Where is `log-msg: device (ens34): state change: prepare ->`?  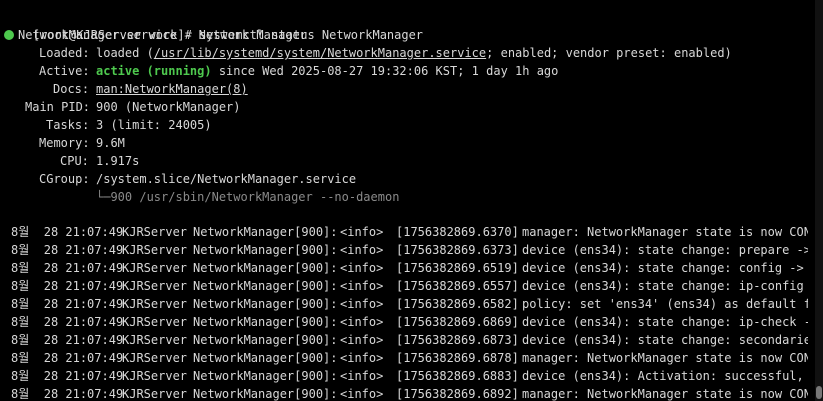
log-msg: device (ens34): state change: prepare -> is located at coordinates (665, 250).